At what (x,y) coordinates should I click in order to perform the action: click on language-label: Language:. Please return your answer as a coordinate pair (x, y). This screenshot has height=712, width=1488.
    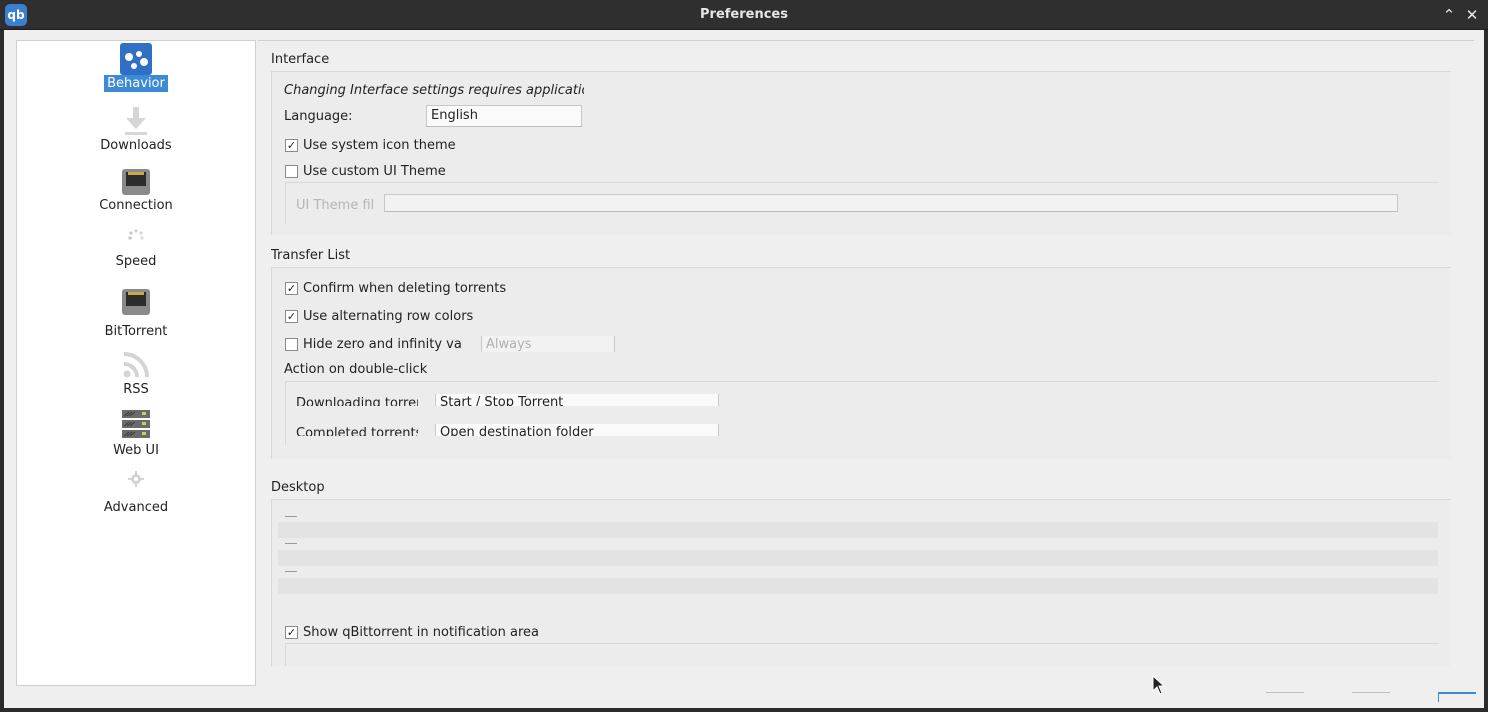
    Looking at the image, I should click on (318, 116).